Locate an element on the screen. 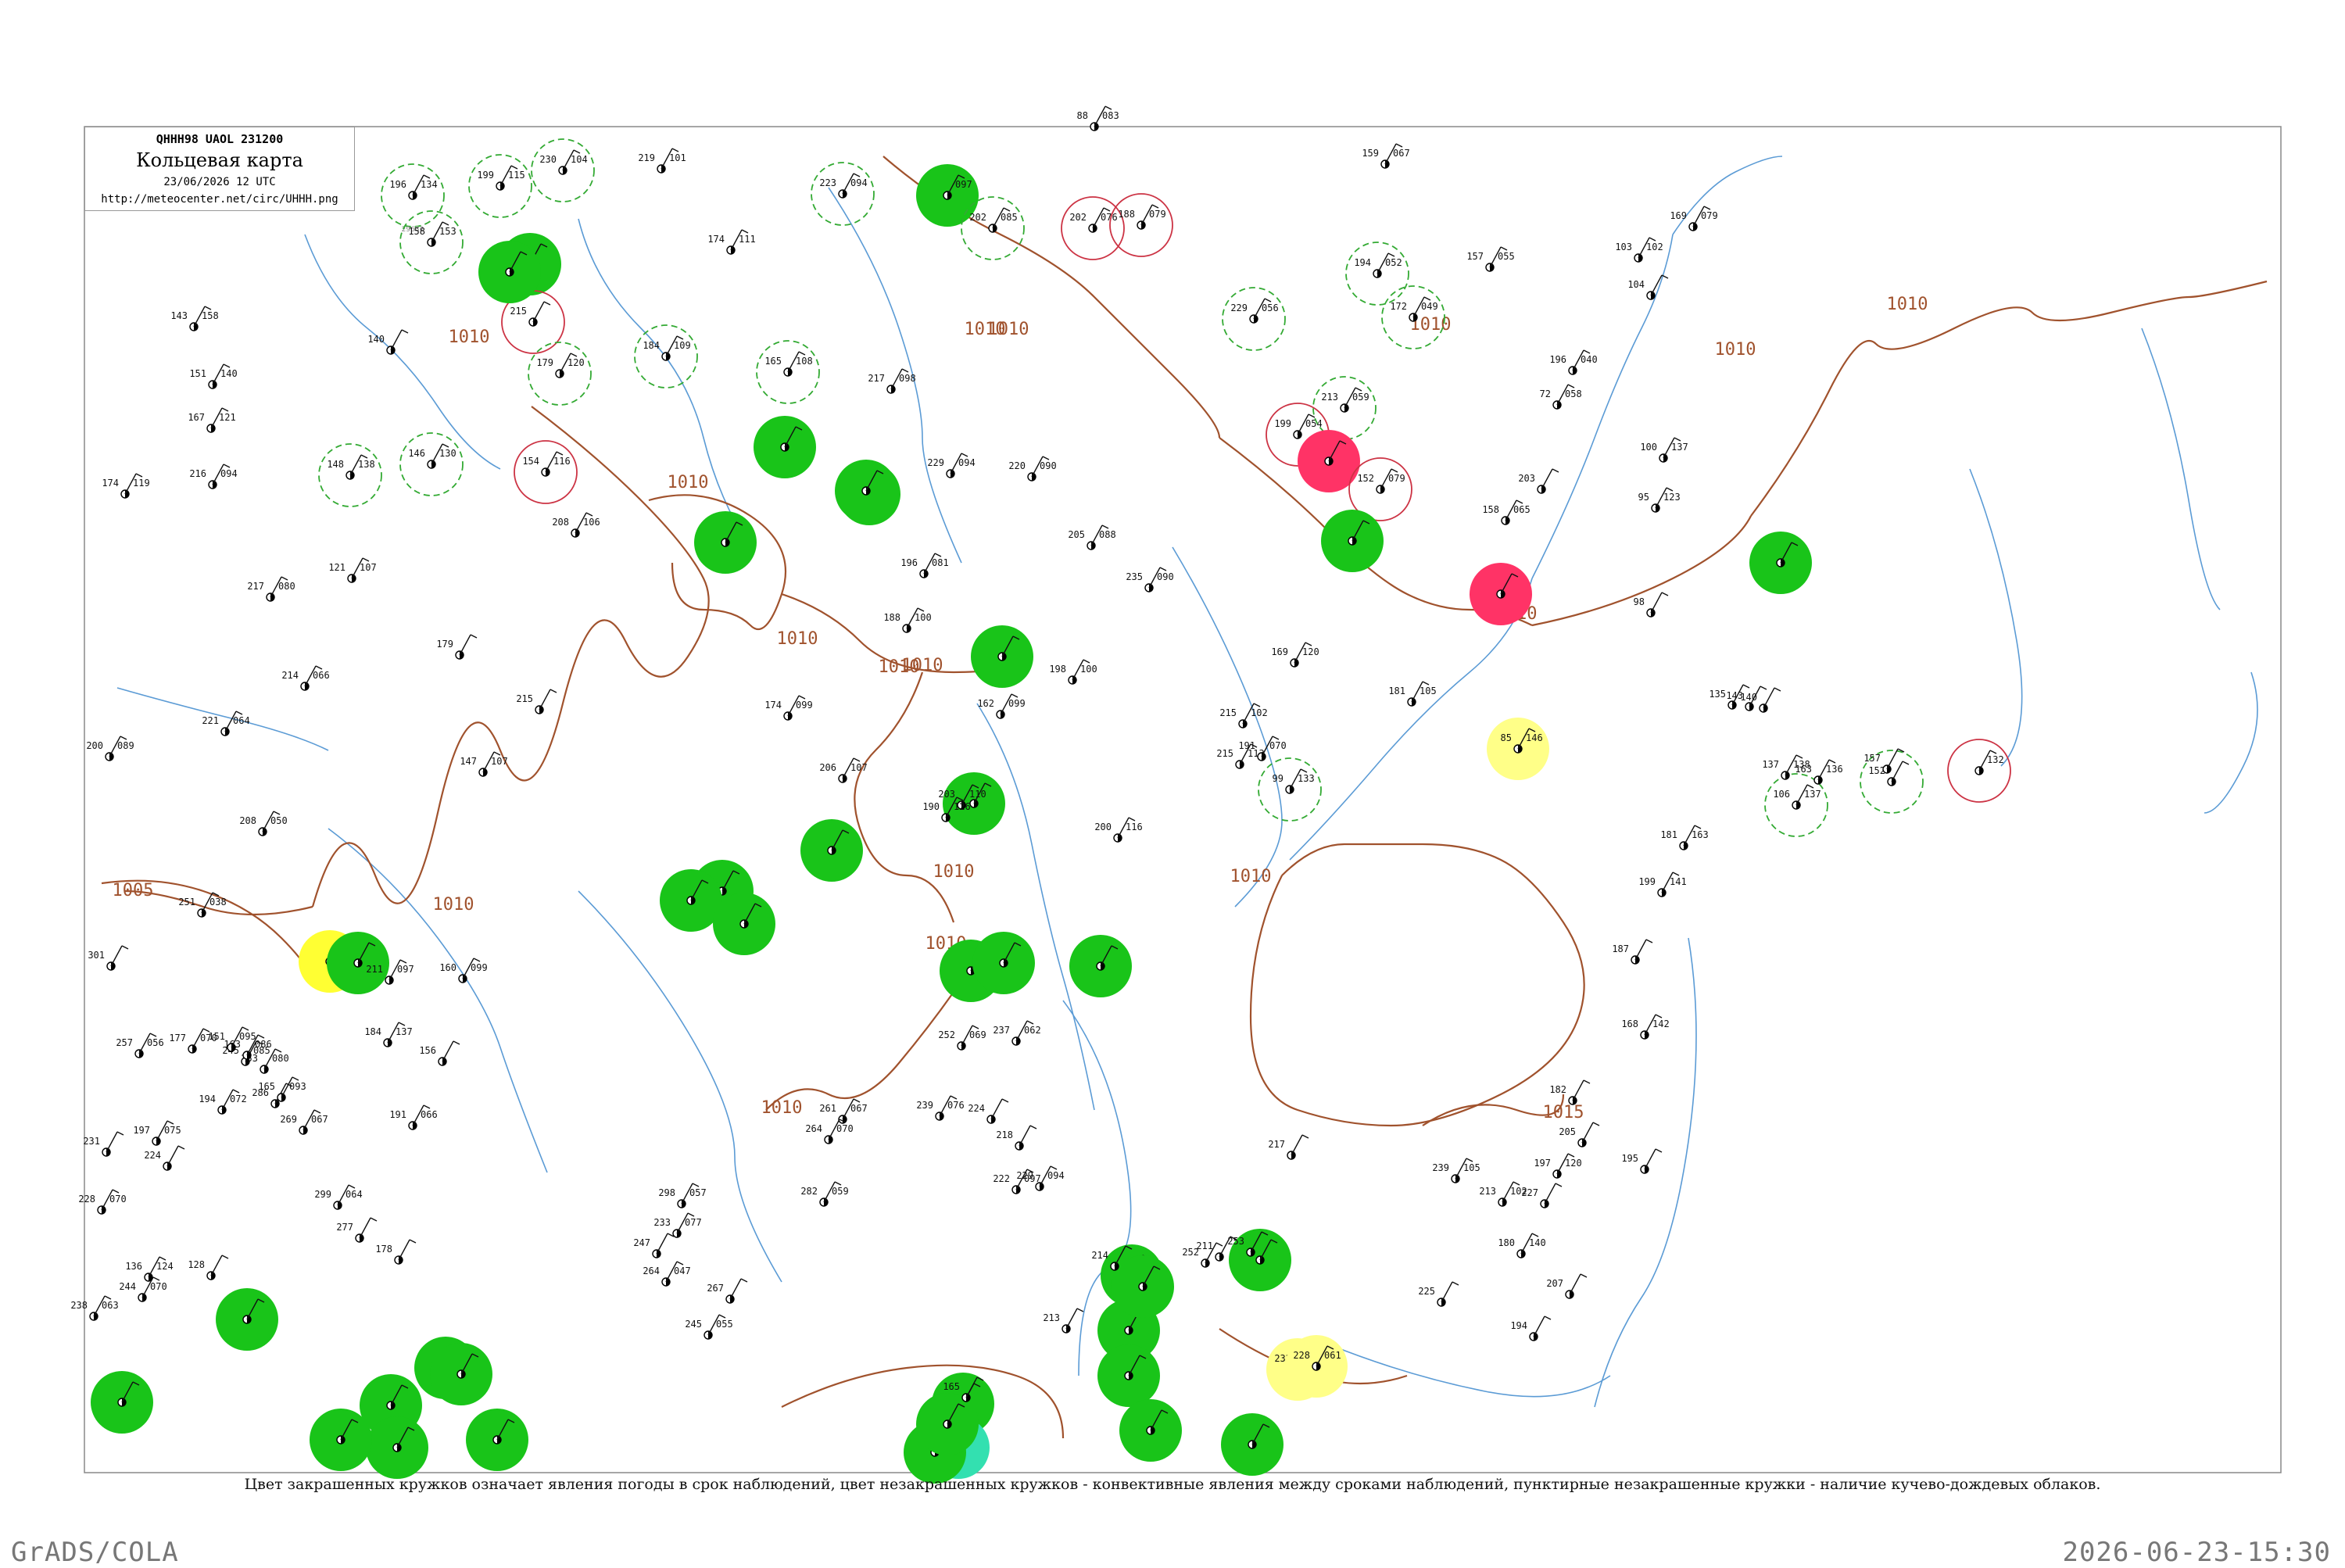 This screenshot has width=2345, height=1568. station: 196 040 is located at coordinates (1573, 362).